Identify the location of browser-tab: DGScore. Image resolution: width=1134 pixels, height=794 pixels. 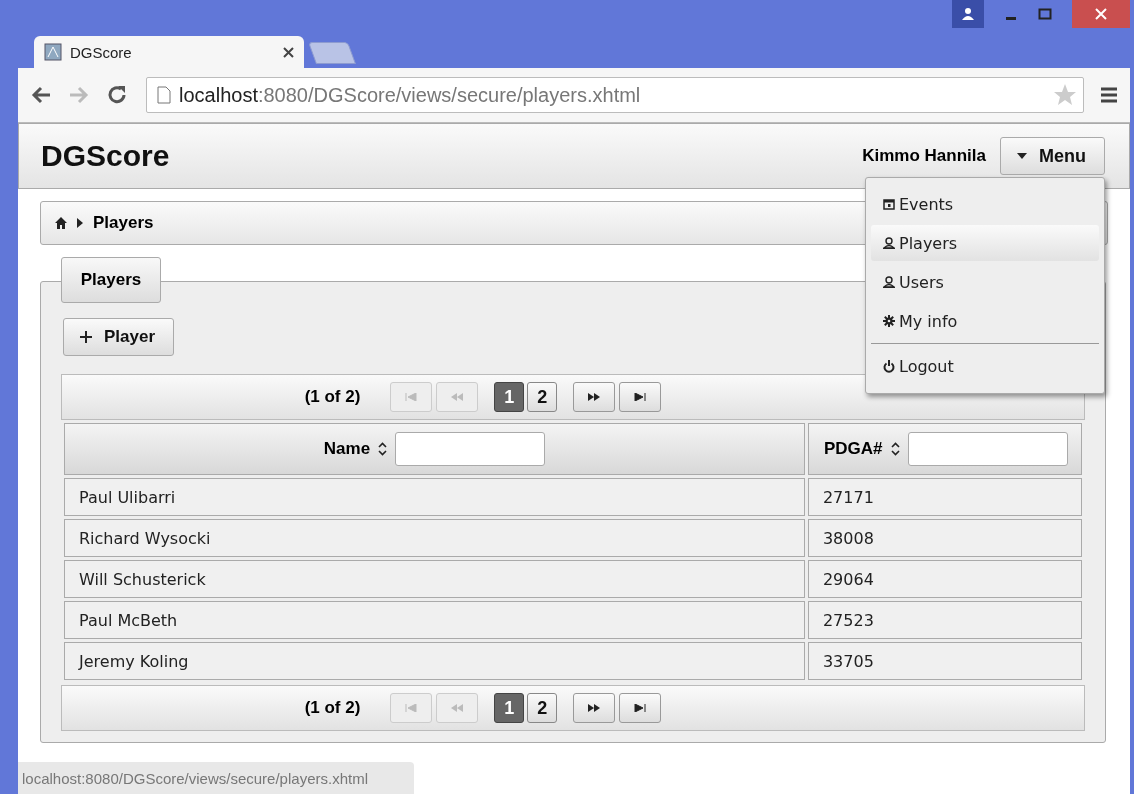
(169, 52).